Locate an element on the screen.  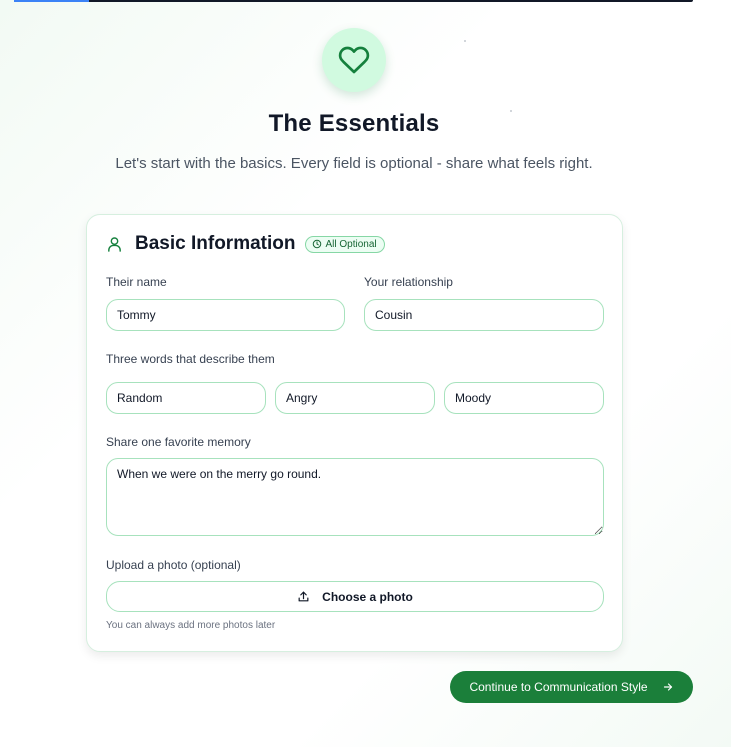
heart-icon is located at coordinates (354, 60).